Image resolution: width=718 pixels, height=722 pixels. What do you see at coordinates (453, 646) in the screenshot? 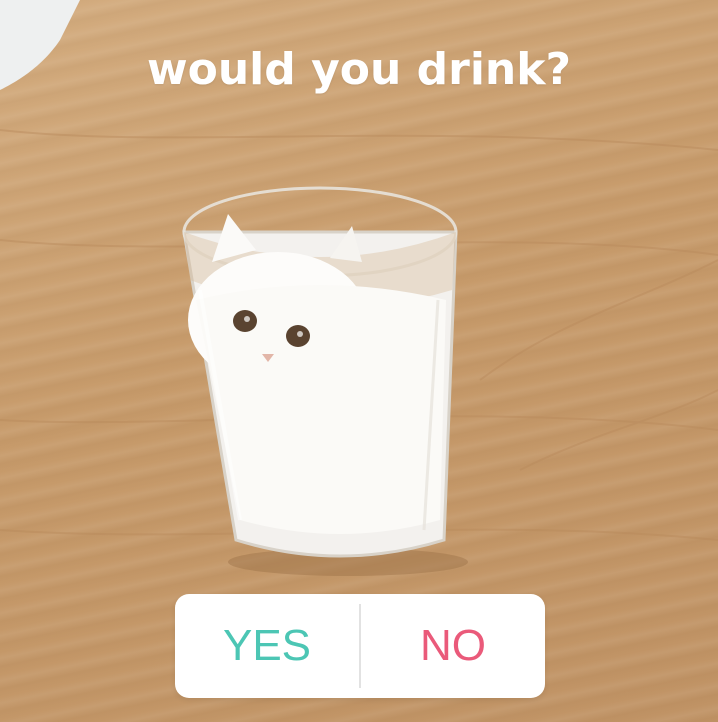
I see `poll-no-button: NO` at bounding box center [453, 646].